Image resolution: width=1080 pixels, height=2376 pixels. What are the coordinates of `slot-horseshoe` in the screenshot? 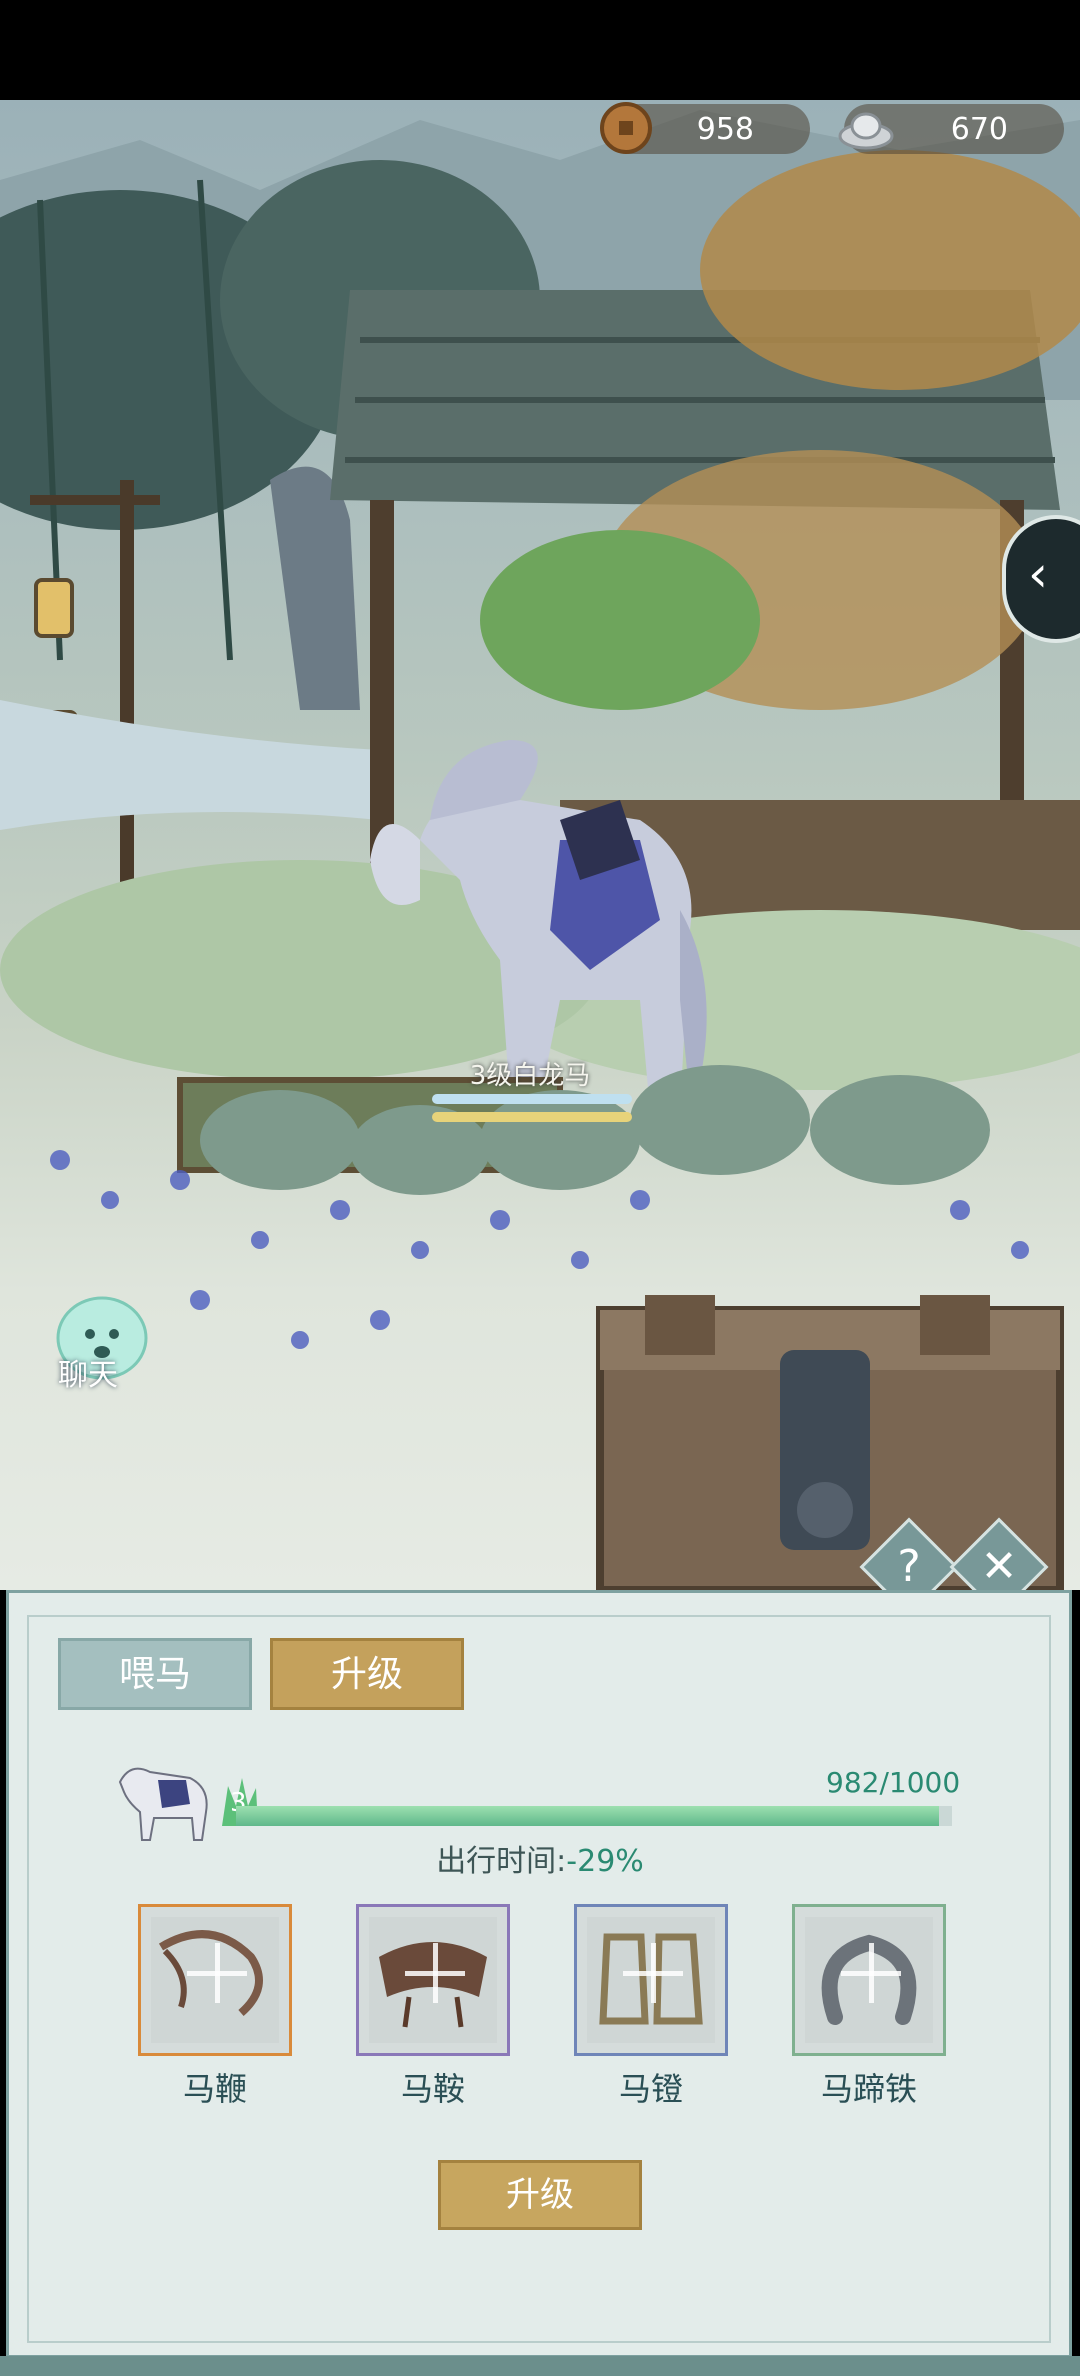 It's located at (869, 1980).